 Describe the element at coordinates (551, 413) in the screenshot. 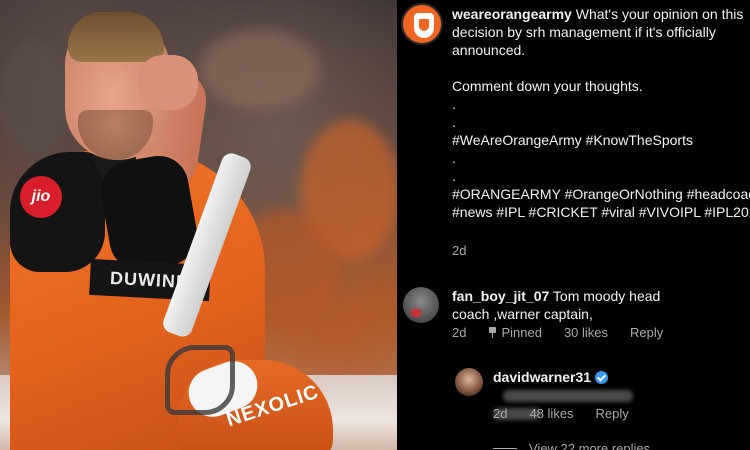

I see `reply-likes: 48 likes` at that location.